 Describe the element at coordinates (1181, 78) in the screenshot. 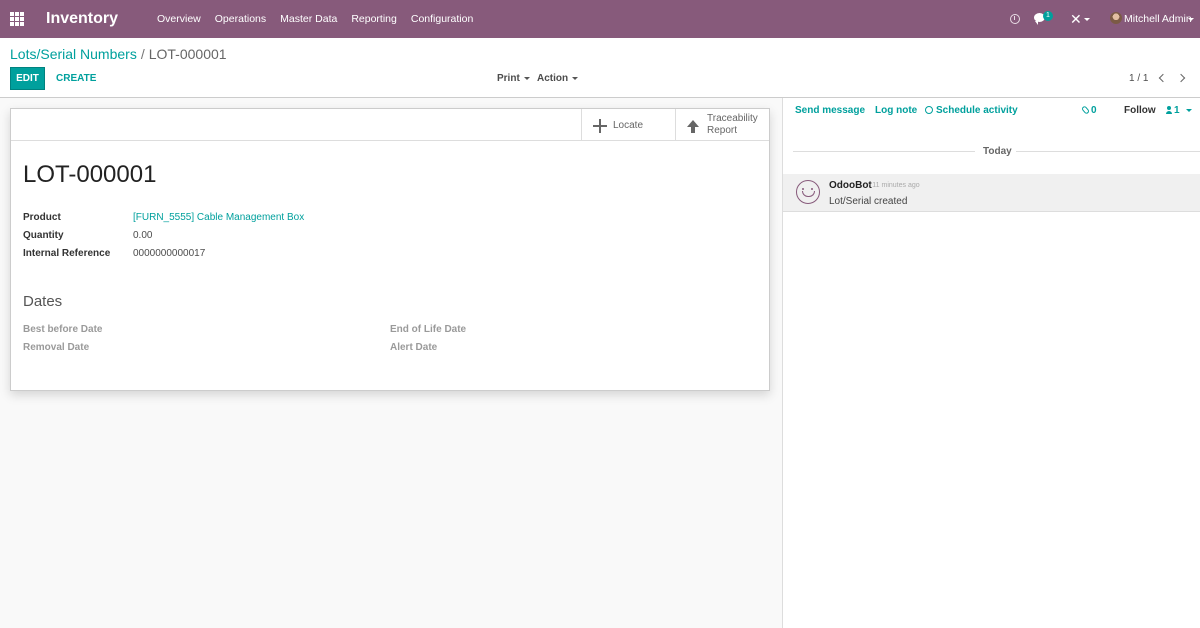

I see `pager-next-icon` at that location.